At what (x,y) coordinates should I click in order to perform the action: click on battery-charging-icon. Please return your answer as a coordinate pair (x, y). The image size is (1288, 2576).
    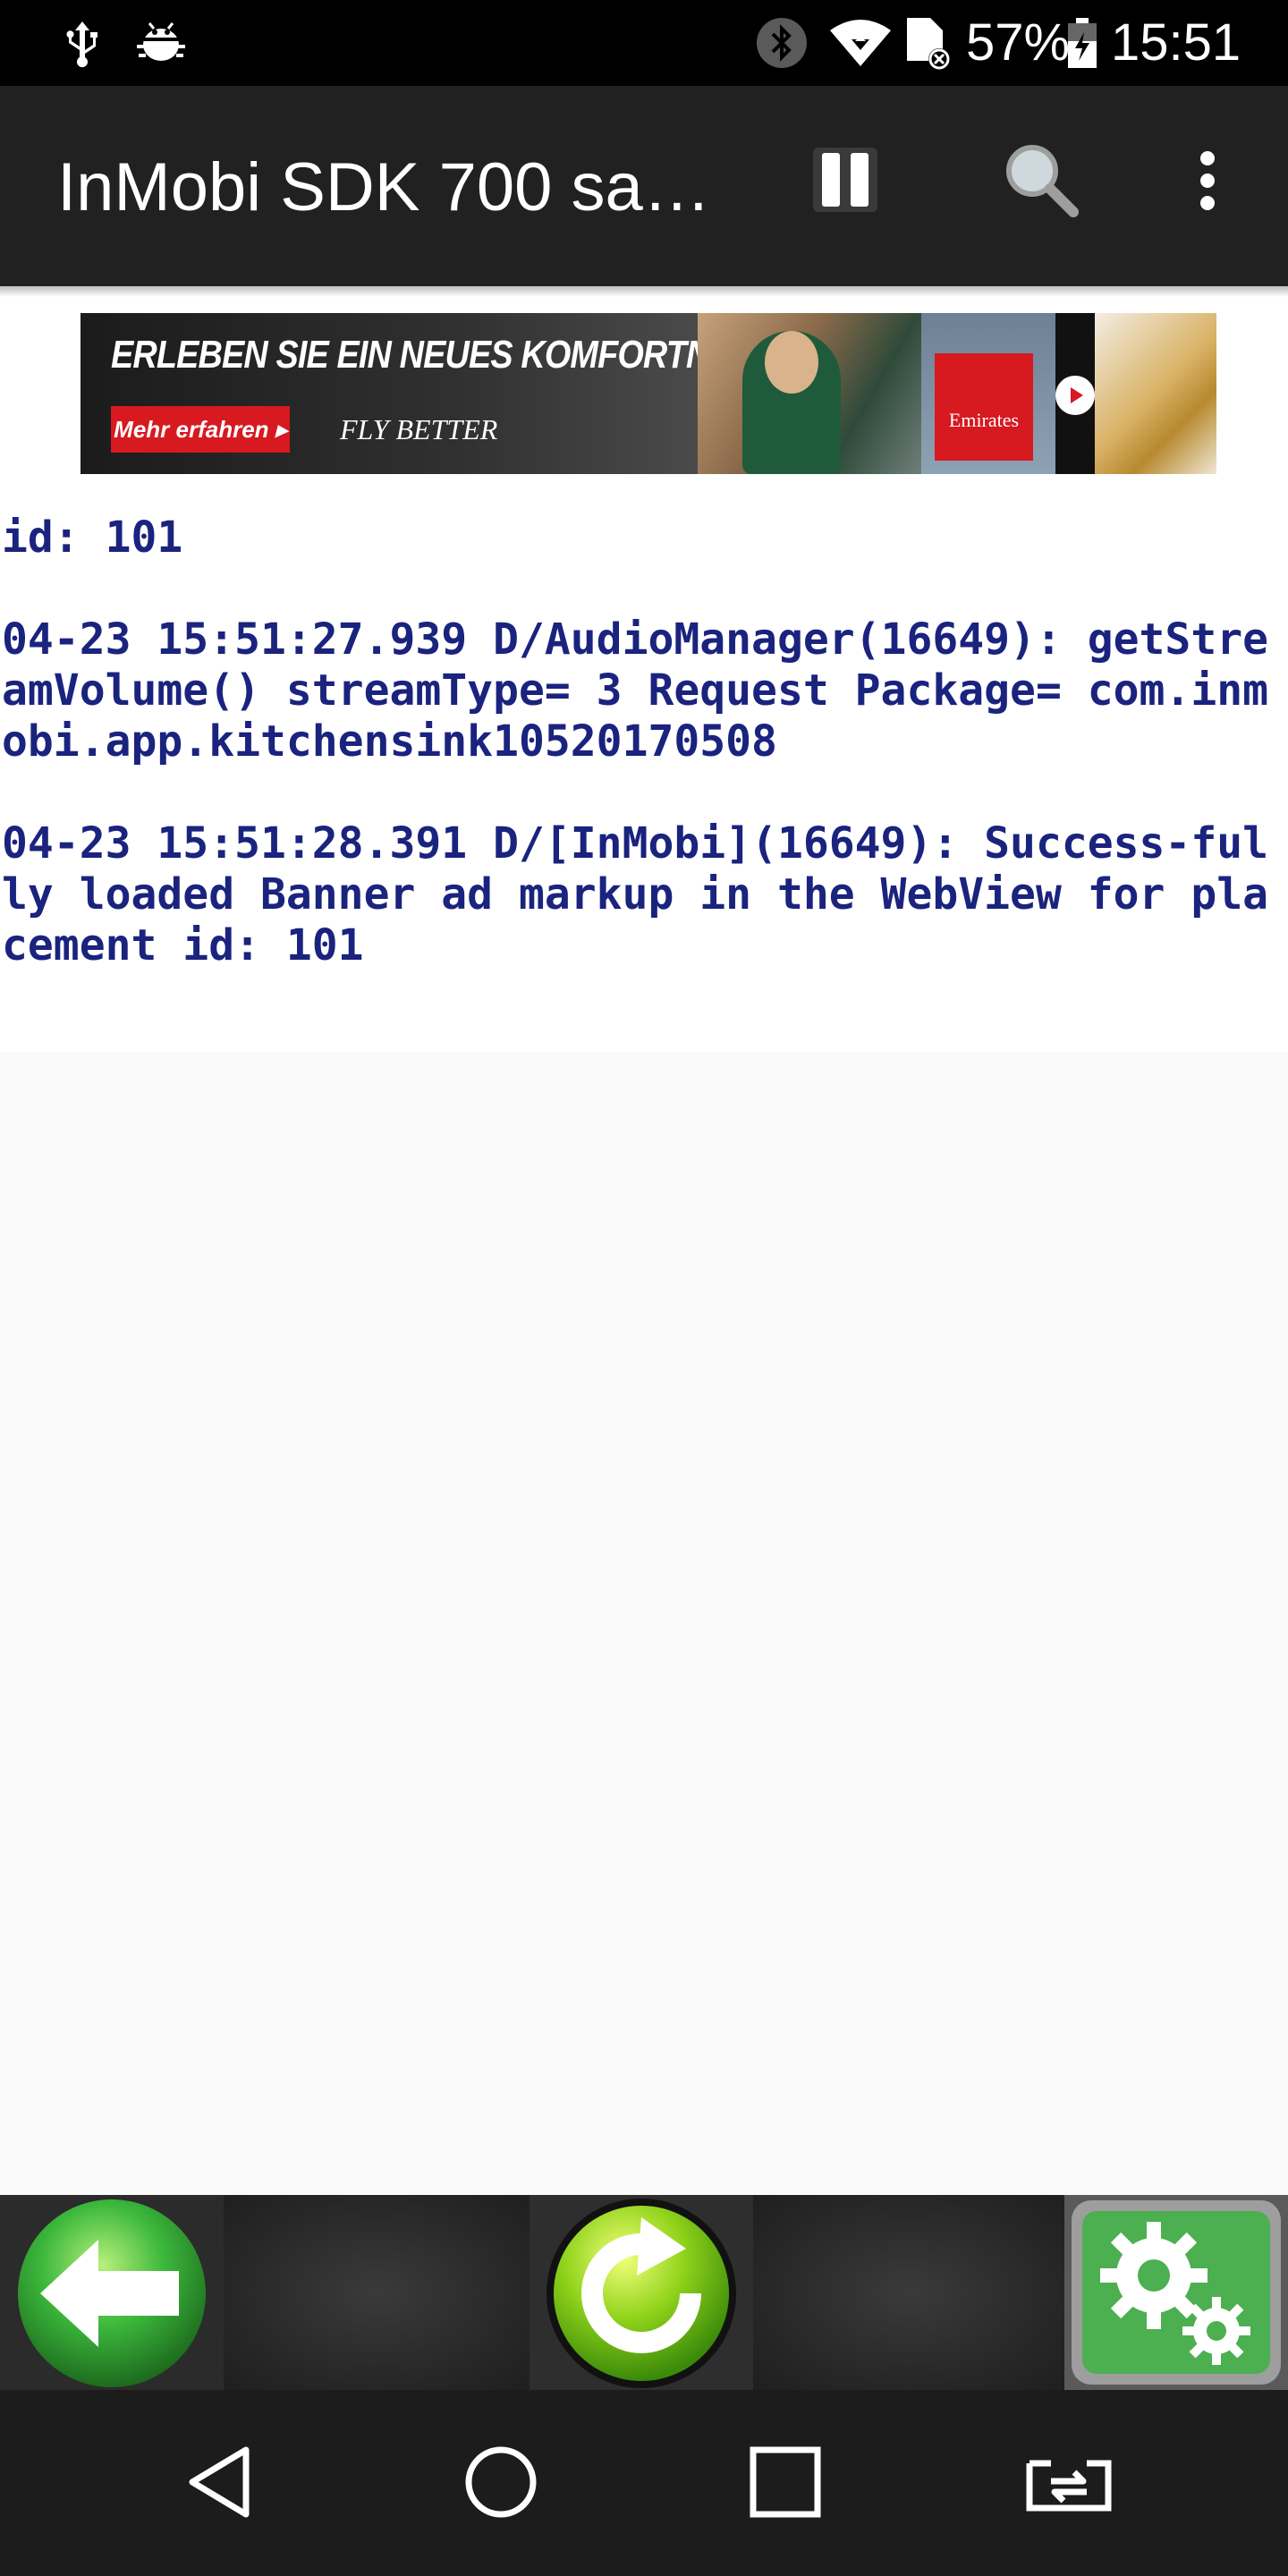
    Looking at the image, I should click on (1082, 43).